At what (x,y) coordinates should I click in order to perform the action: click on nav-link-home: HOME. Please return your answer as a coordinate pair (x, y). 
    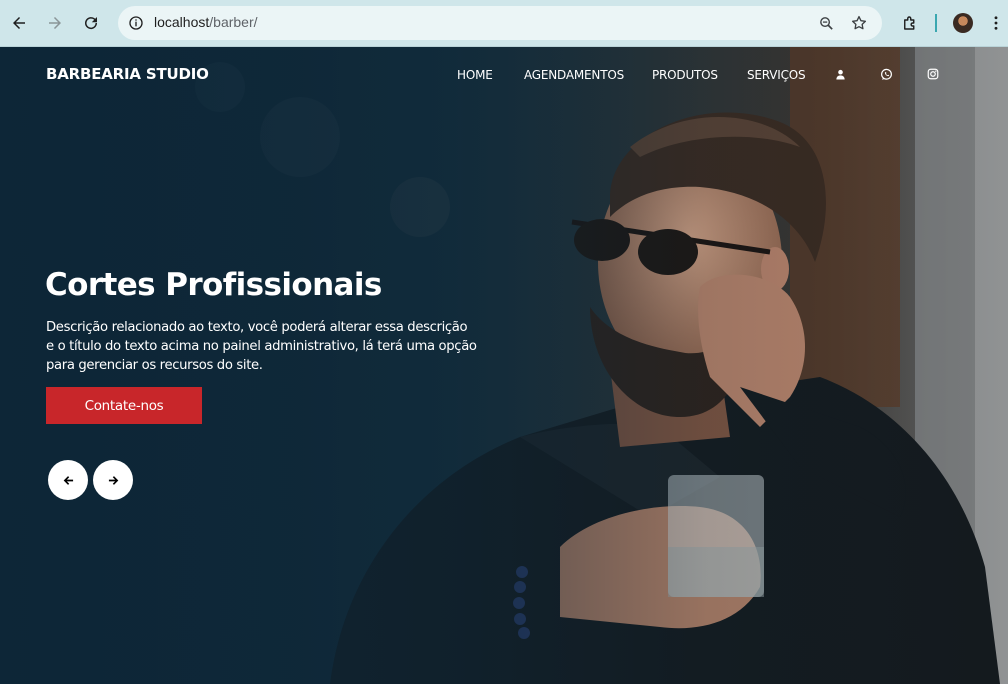
    Looking at the image, I should click on (475, 75).